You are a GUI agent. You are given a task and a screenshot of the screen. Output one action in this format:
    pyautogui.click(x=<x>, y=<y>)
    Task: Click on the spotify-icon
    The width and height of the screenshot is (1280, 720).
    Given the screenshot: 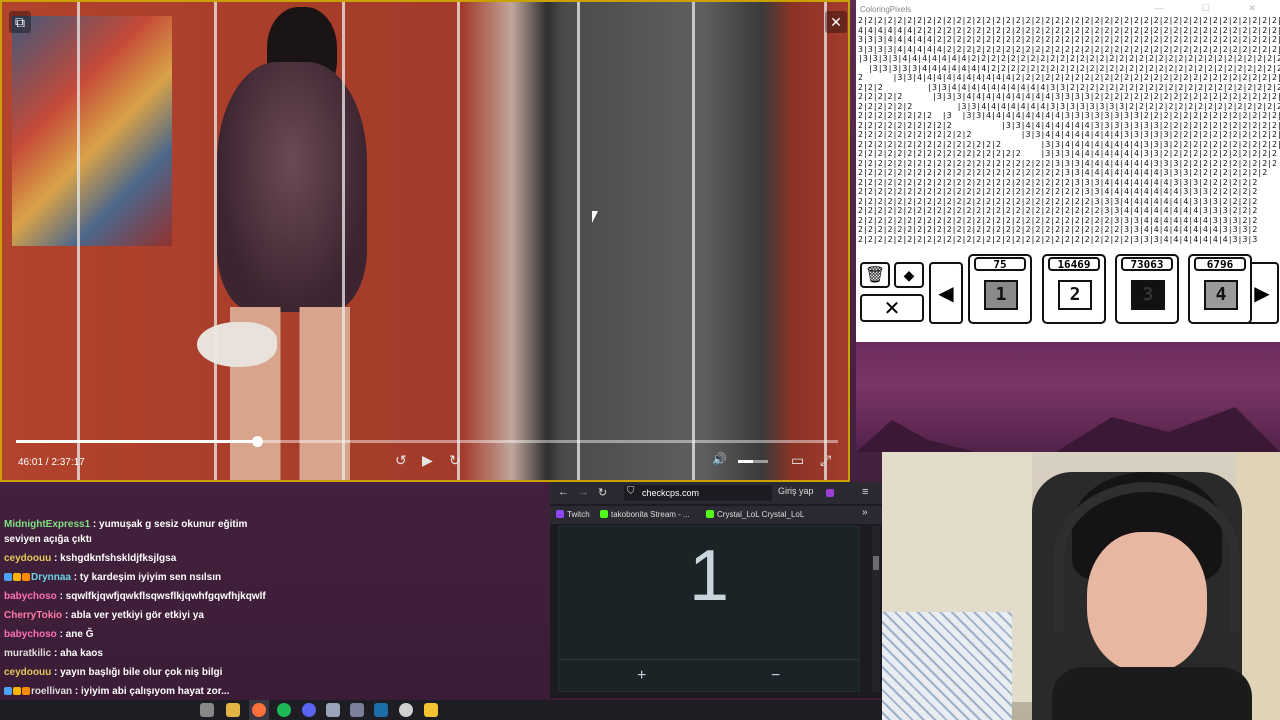 What is the action you would take?
    pyautogui.click(x=284, y=710)
    